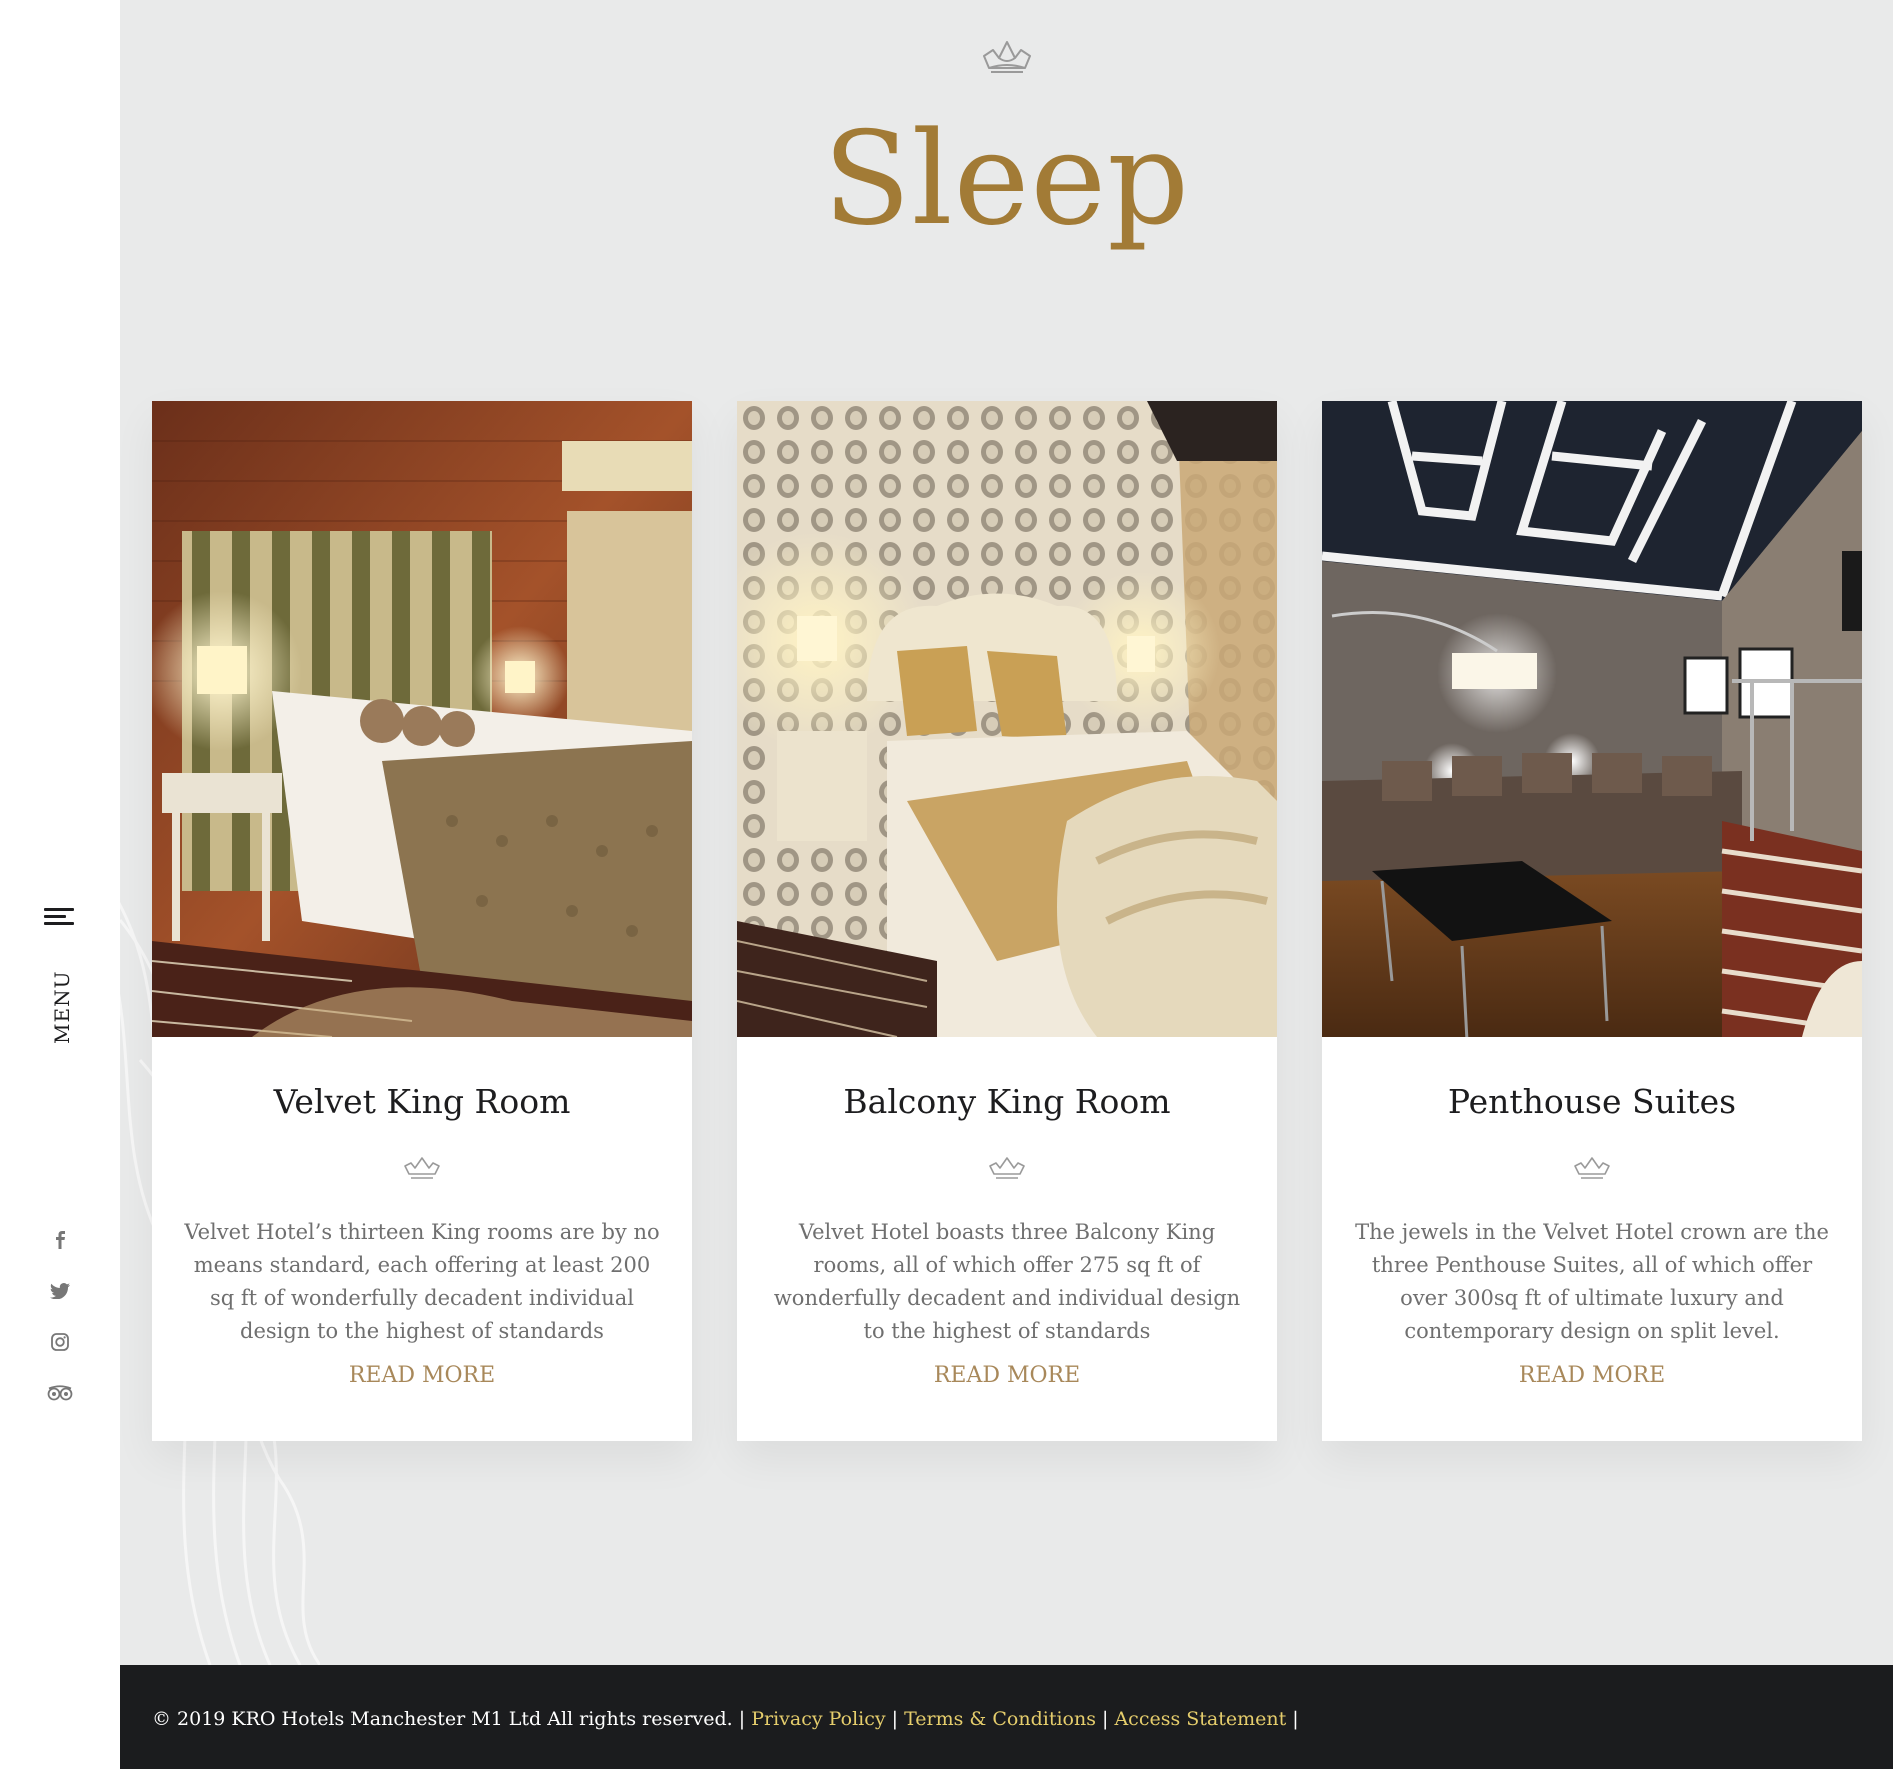 The image size is (1893, 1769). Describe the element at coordinates (1592, 719) in the screenshot. I see `room-image-penthouse-suites` at that location.